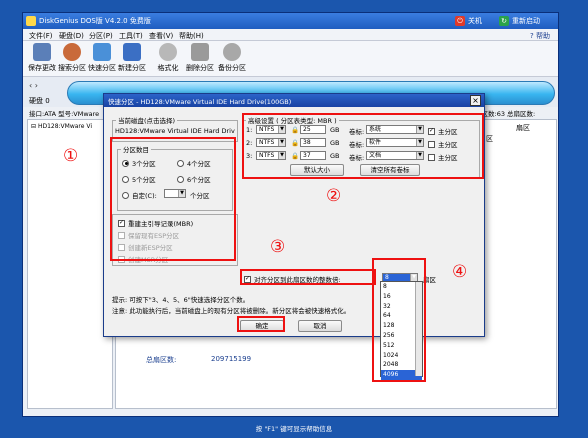  What do you see at coordinates (101, 36) in the screenshot?
I see `menu-partition: 分区(P)` at bounding box center [101, 36].